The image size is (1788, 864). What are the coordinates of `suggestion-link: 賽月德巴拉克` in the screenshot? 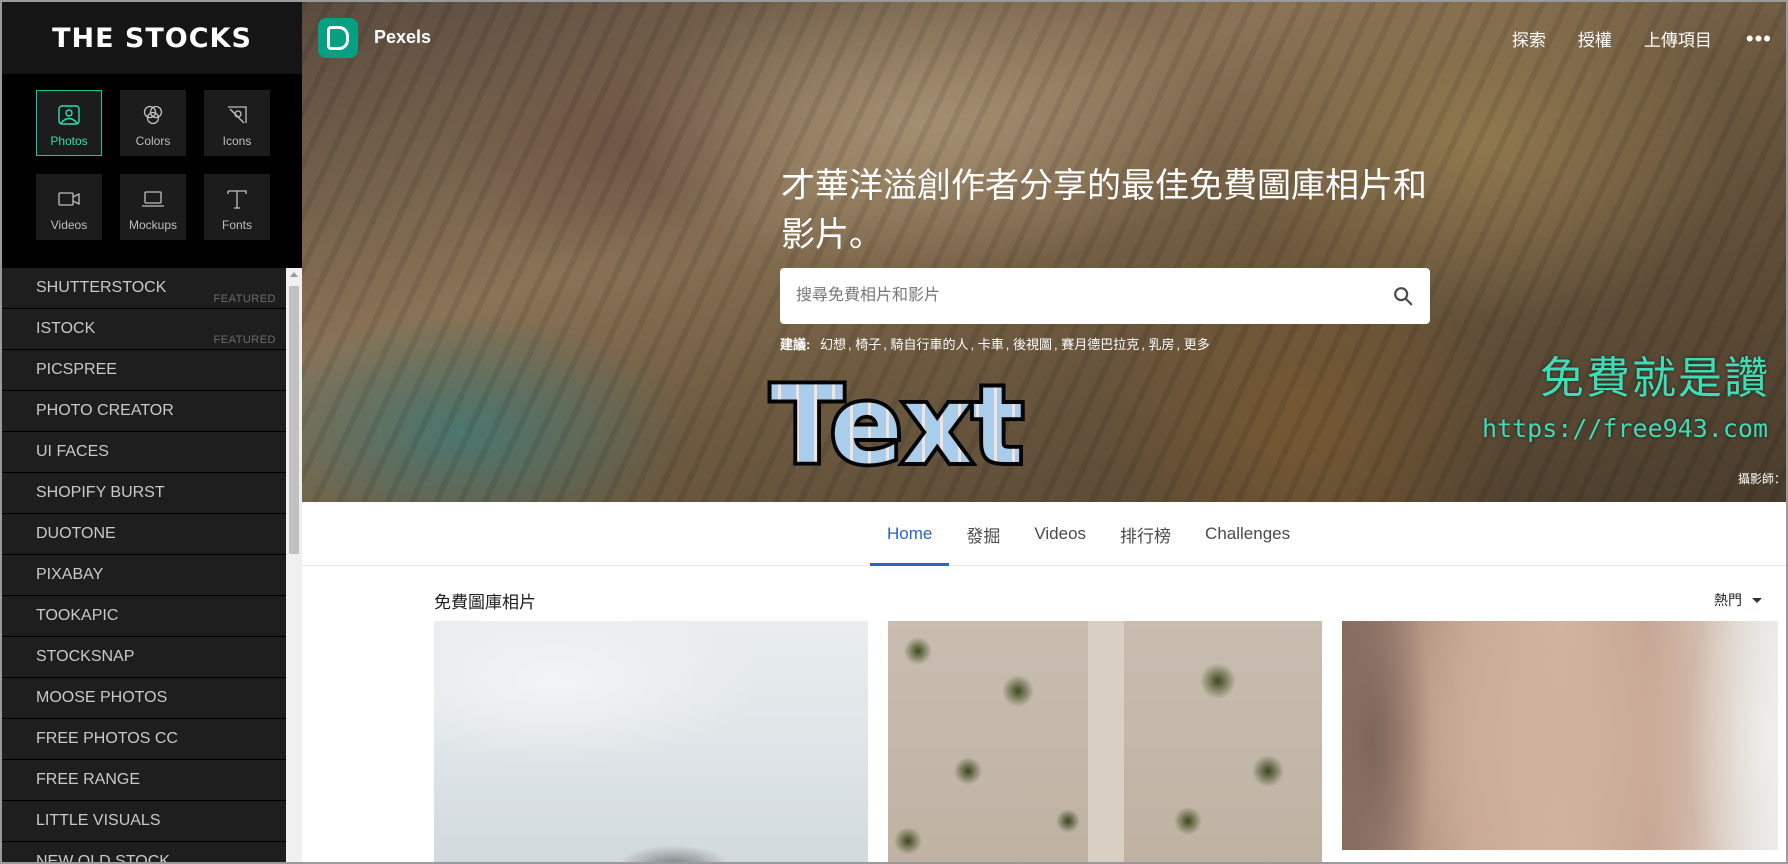 It's located at (1100, 344).